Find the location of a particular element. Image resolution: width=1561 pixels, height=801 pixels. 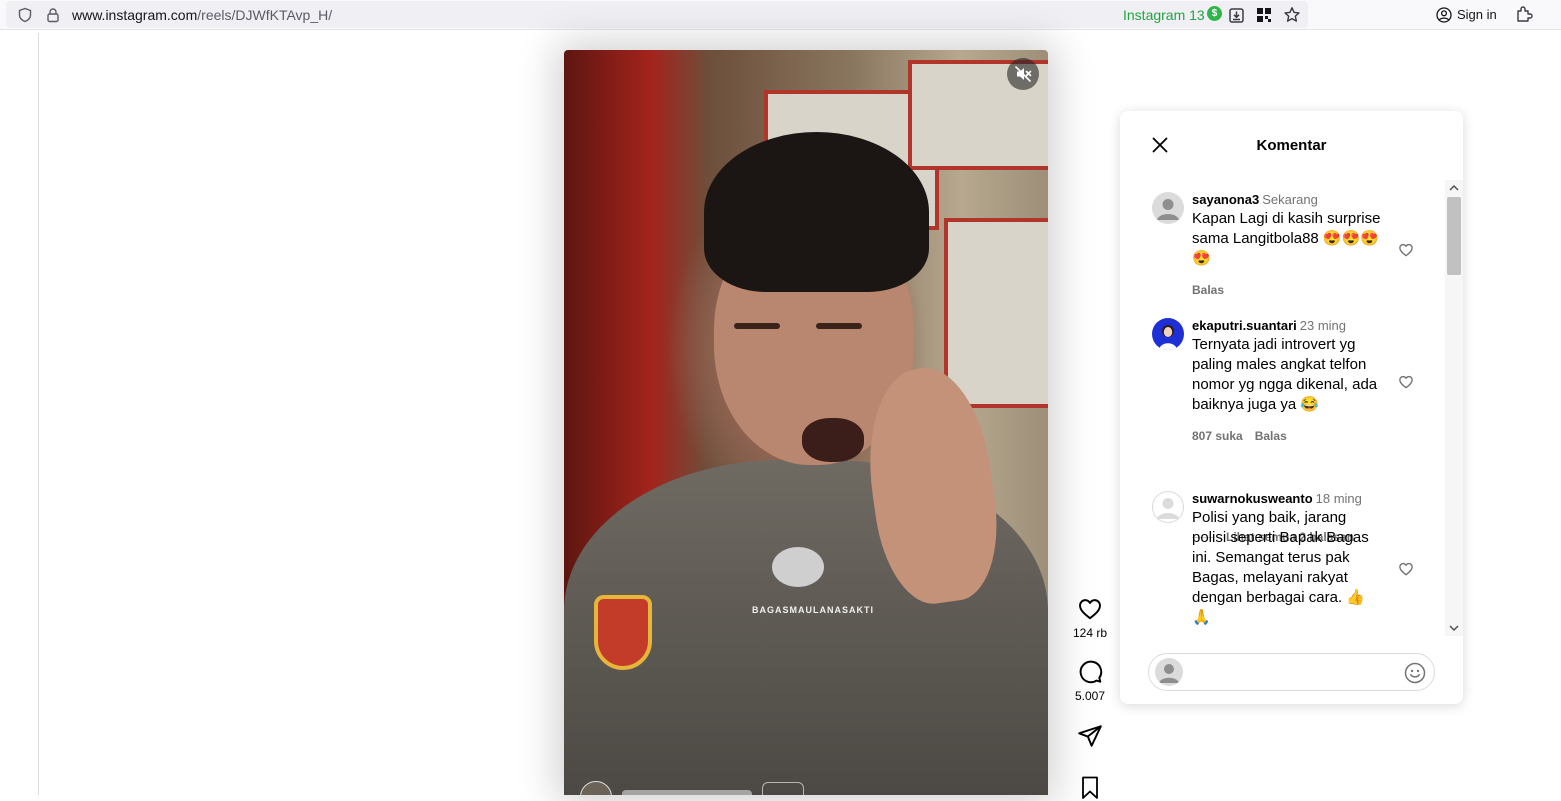

comment-username: ekaputri.suantari is located at coordinates (1244, 325).